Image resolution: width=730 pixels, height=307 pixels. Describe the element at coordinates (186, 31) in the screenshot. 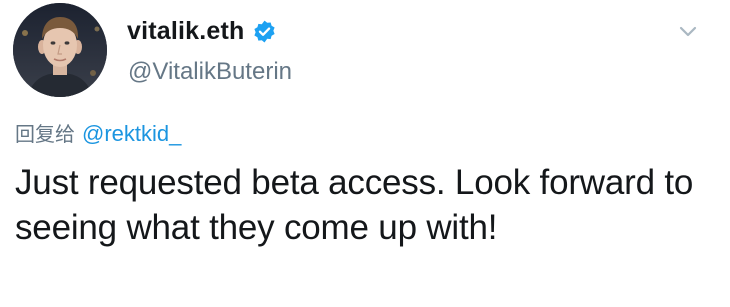

I see `display-name: vitalik.eth` at that location.